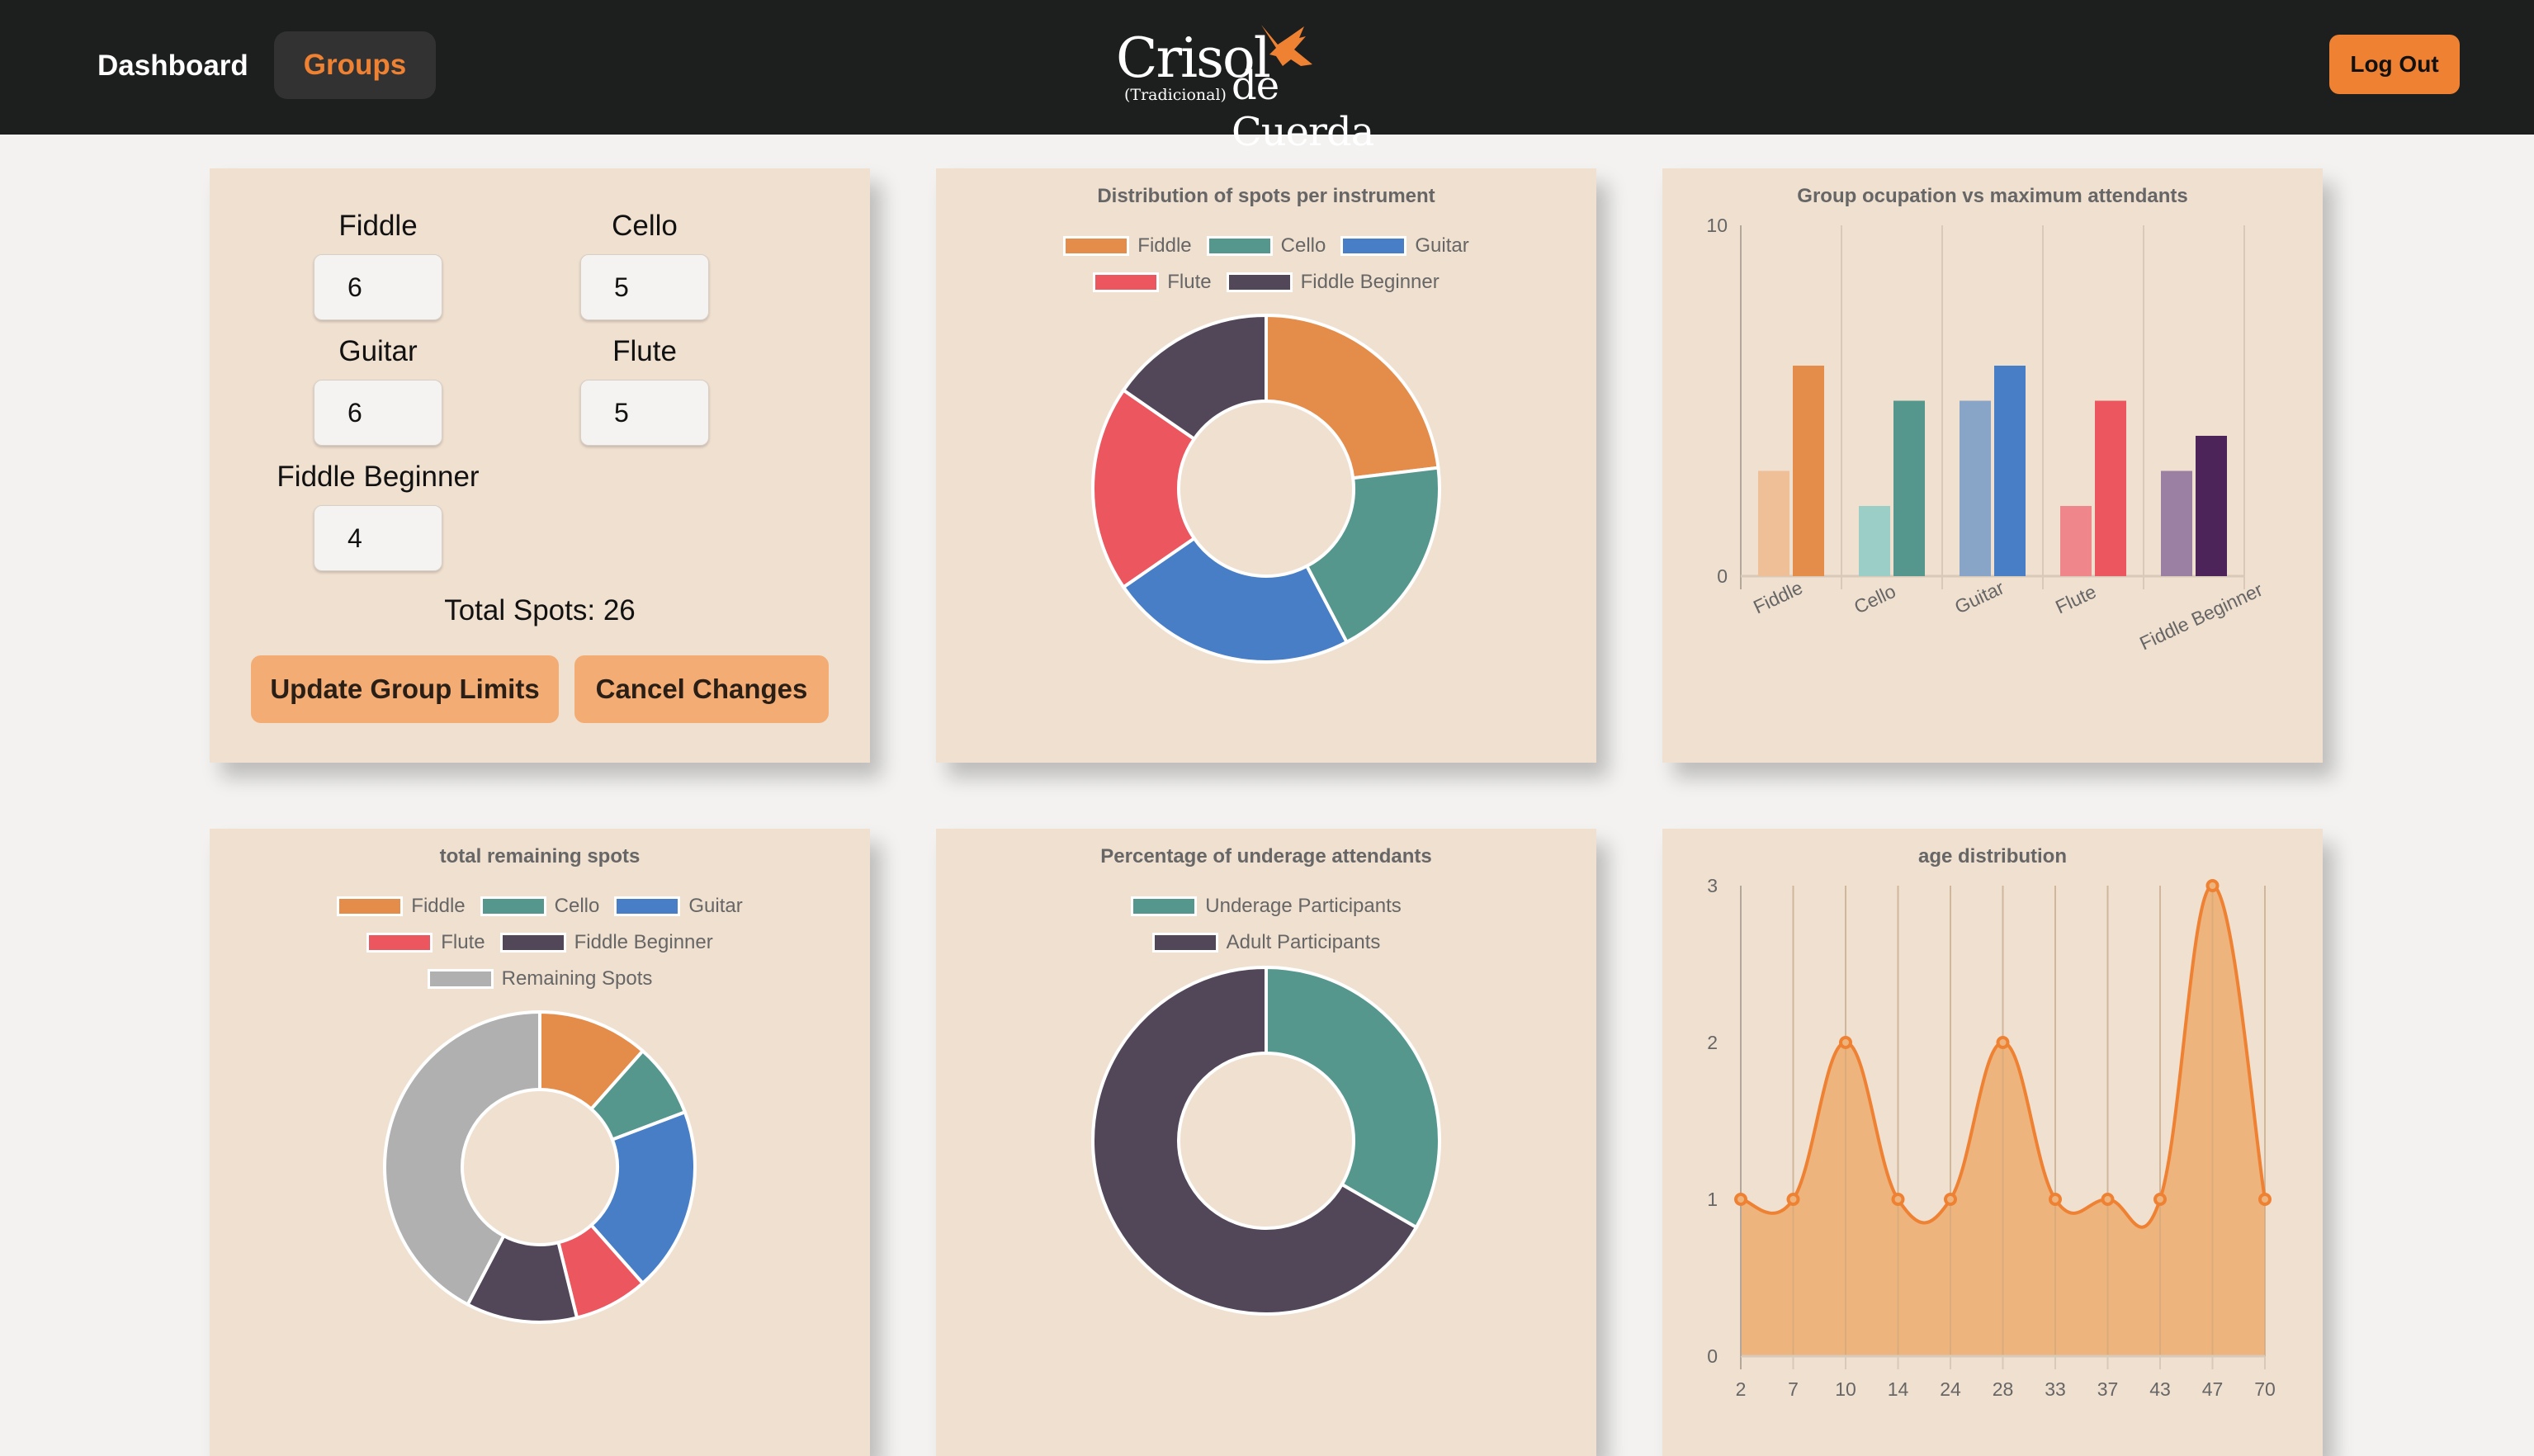  I want to click on x-tick-label: Fiddle, so click(1778, 596).